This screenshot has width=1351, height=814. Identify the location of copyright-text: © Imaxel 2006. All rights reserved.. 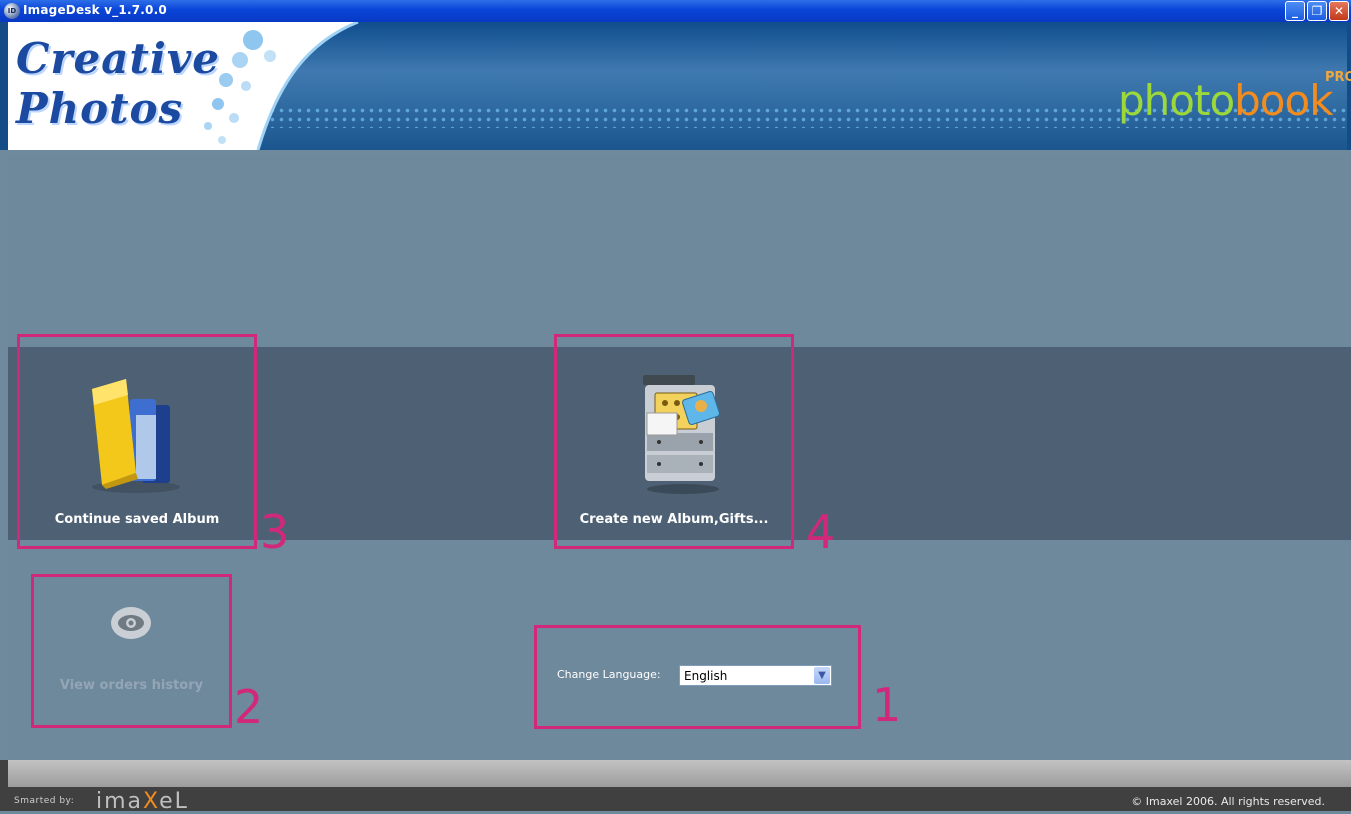
(1228, 801).